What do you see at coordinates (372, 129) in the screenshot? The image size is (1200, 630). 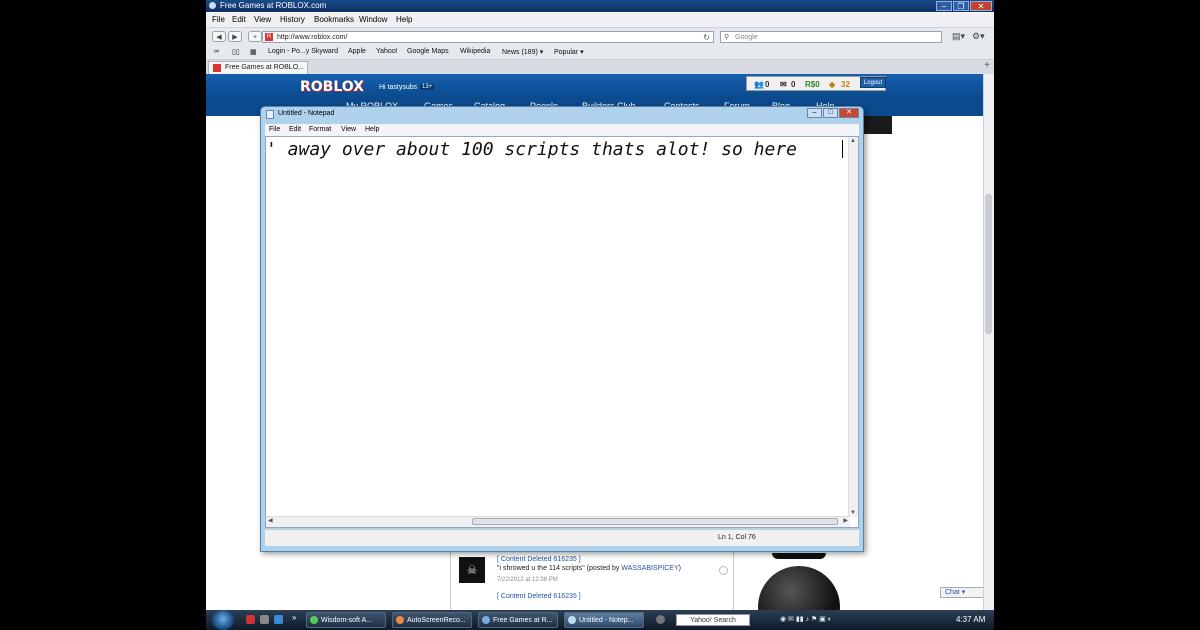 I see `notepad-menu-help: Help` at bounding box center [372, 129].